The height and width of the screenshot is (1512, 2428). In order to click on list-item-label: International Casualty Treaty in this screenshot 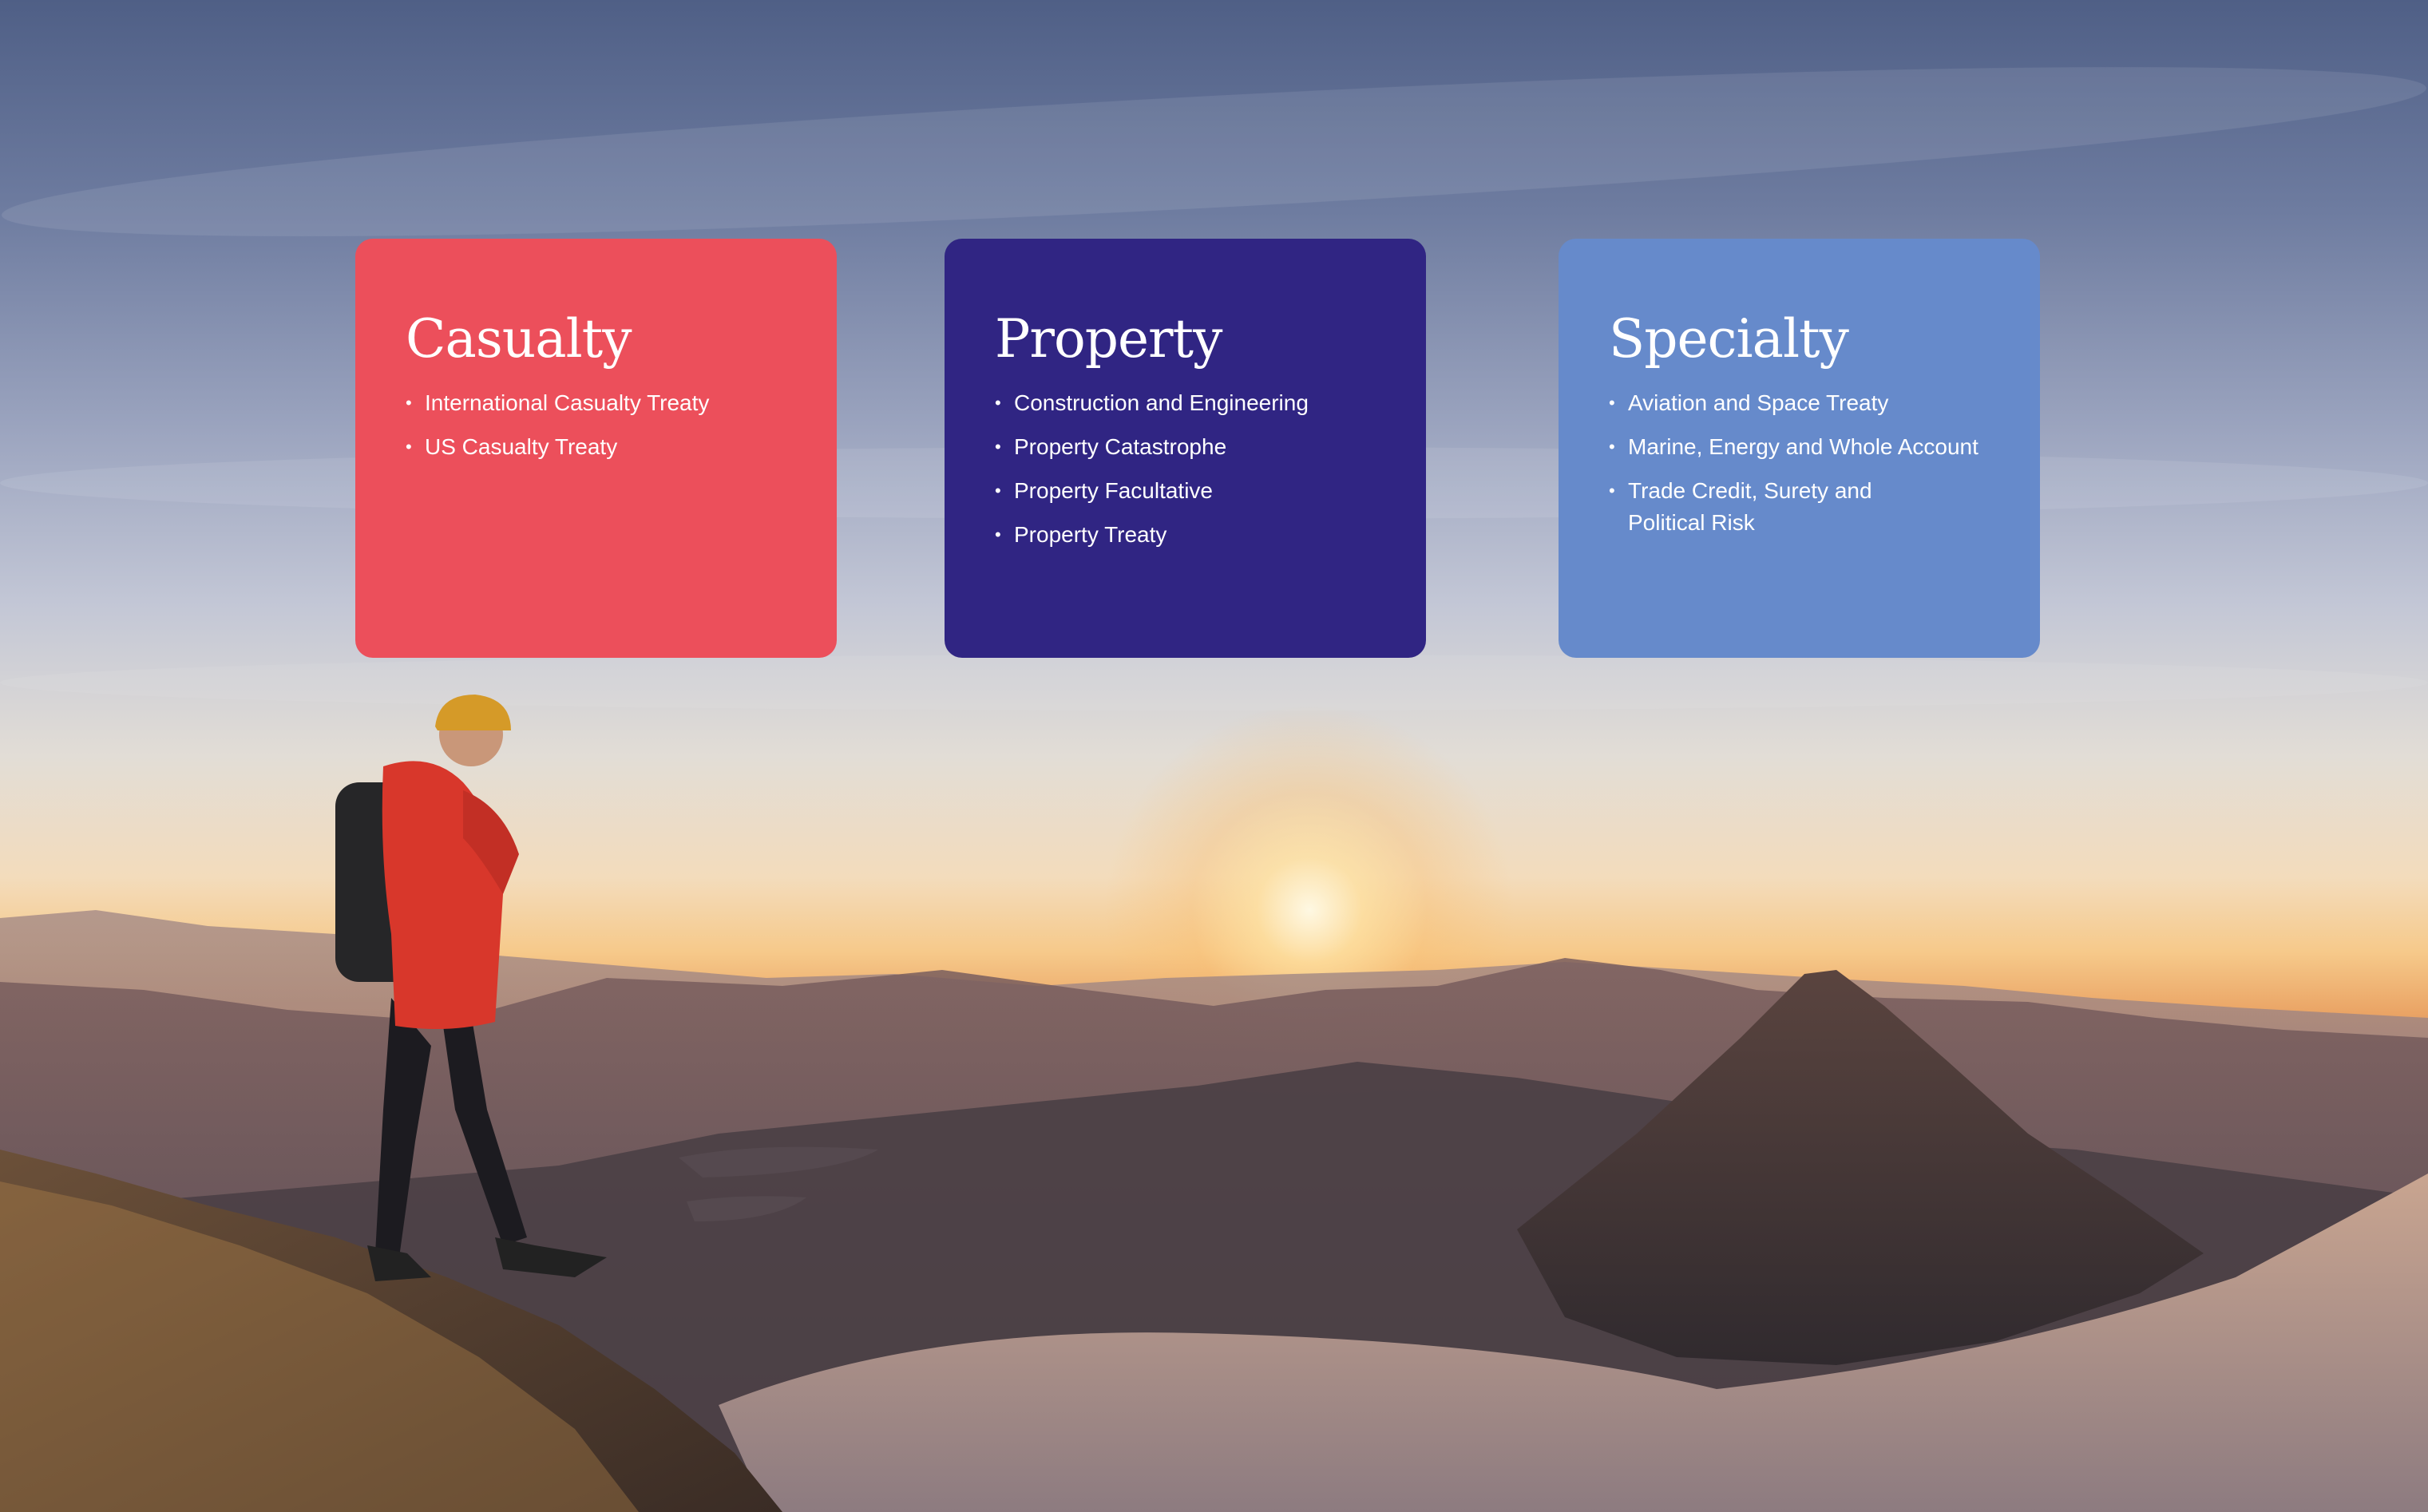, I will do `click(567, 402)`.